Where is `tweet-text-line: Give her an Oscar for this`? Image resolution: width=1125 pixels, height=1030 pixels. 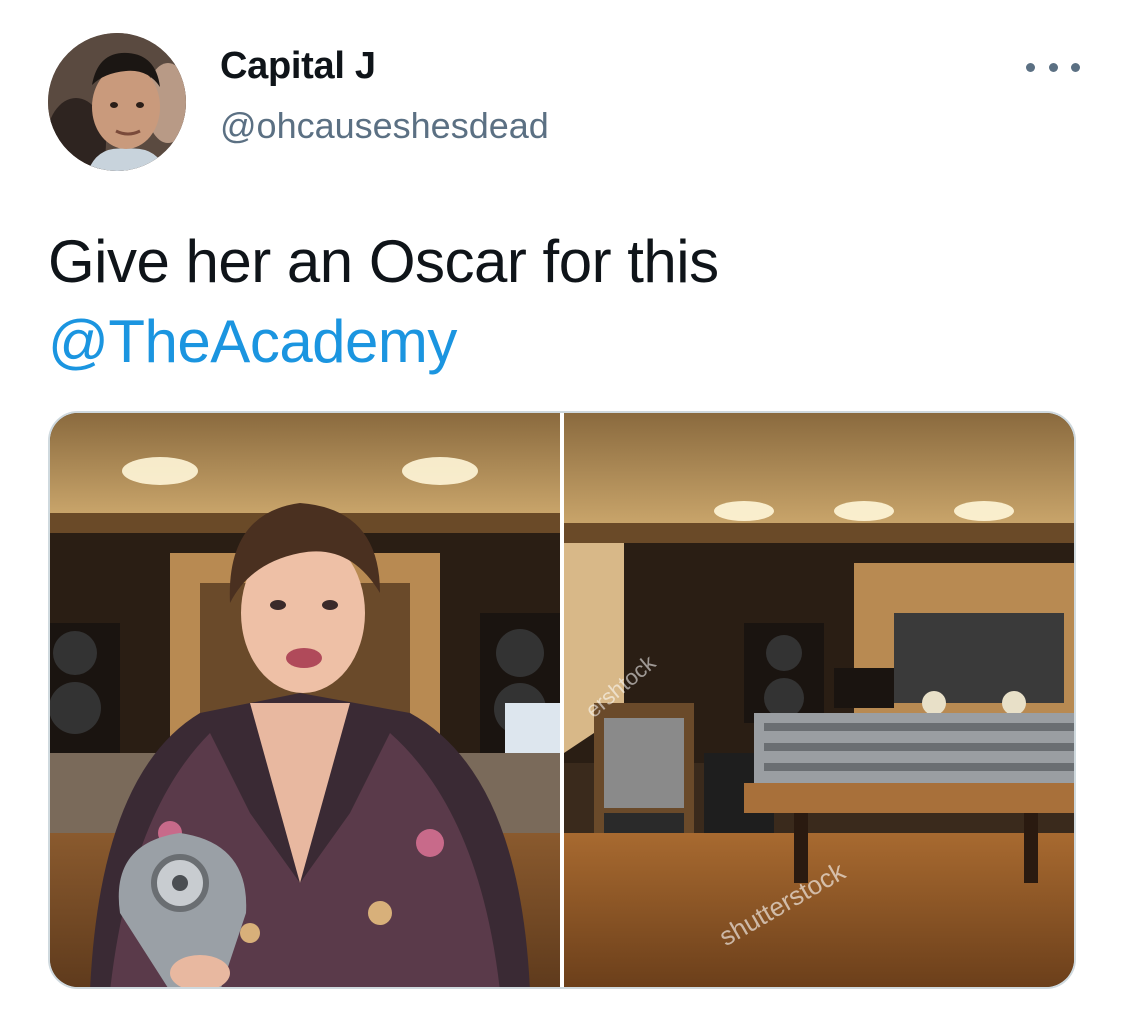
tweet-text-line: Give her an Oscar for this is located at coordinates (383, 261).